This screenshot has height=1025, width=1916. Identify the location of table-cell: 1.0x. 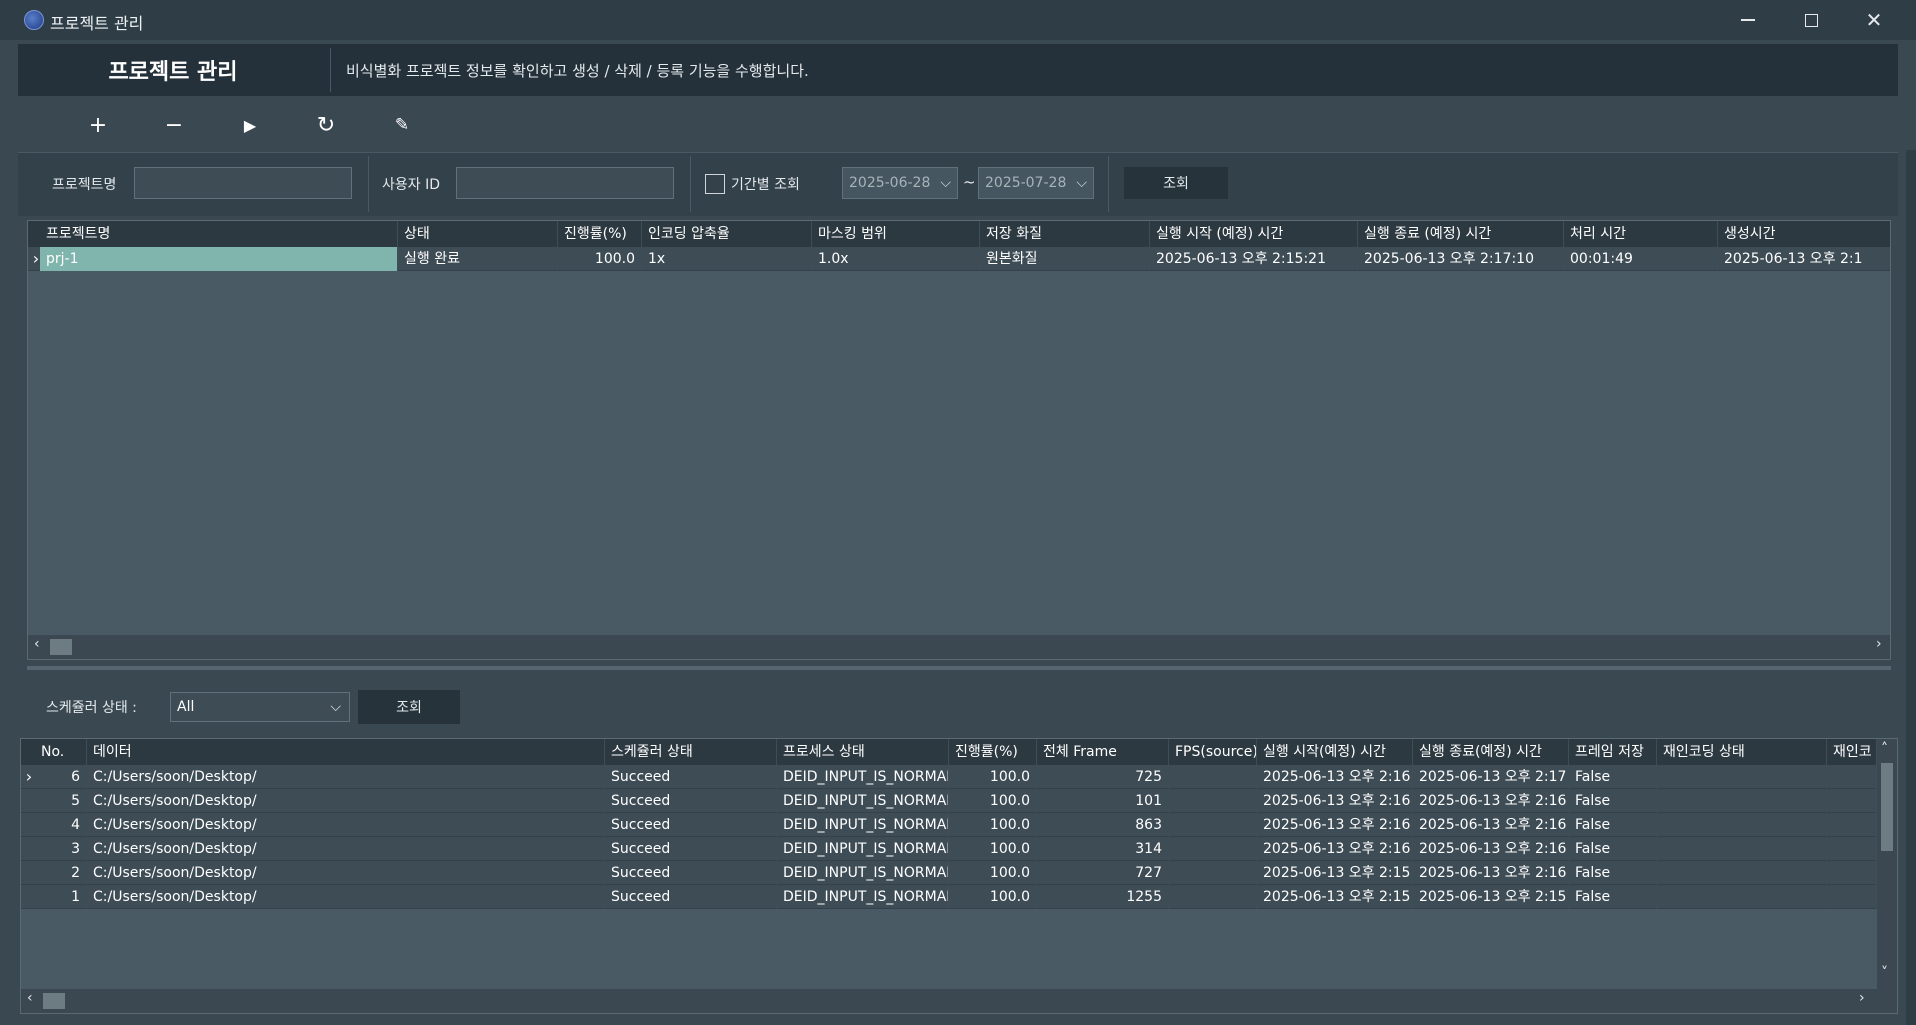
(896, 259).